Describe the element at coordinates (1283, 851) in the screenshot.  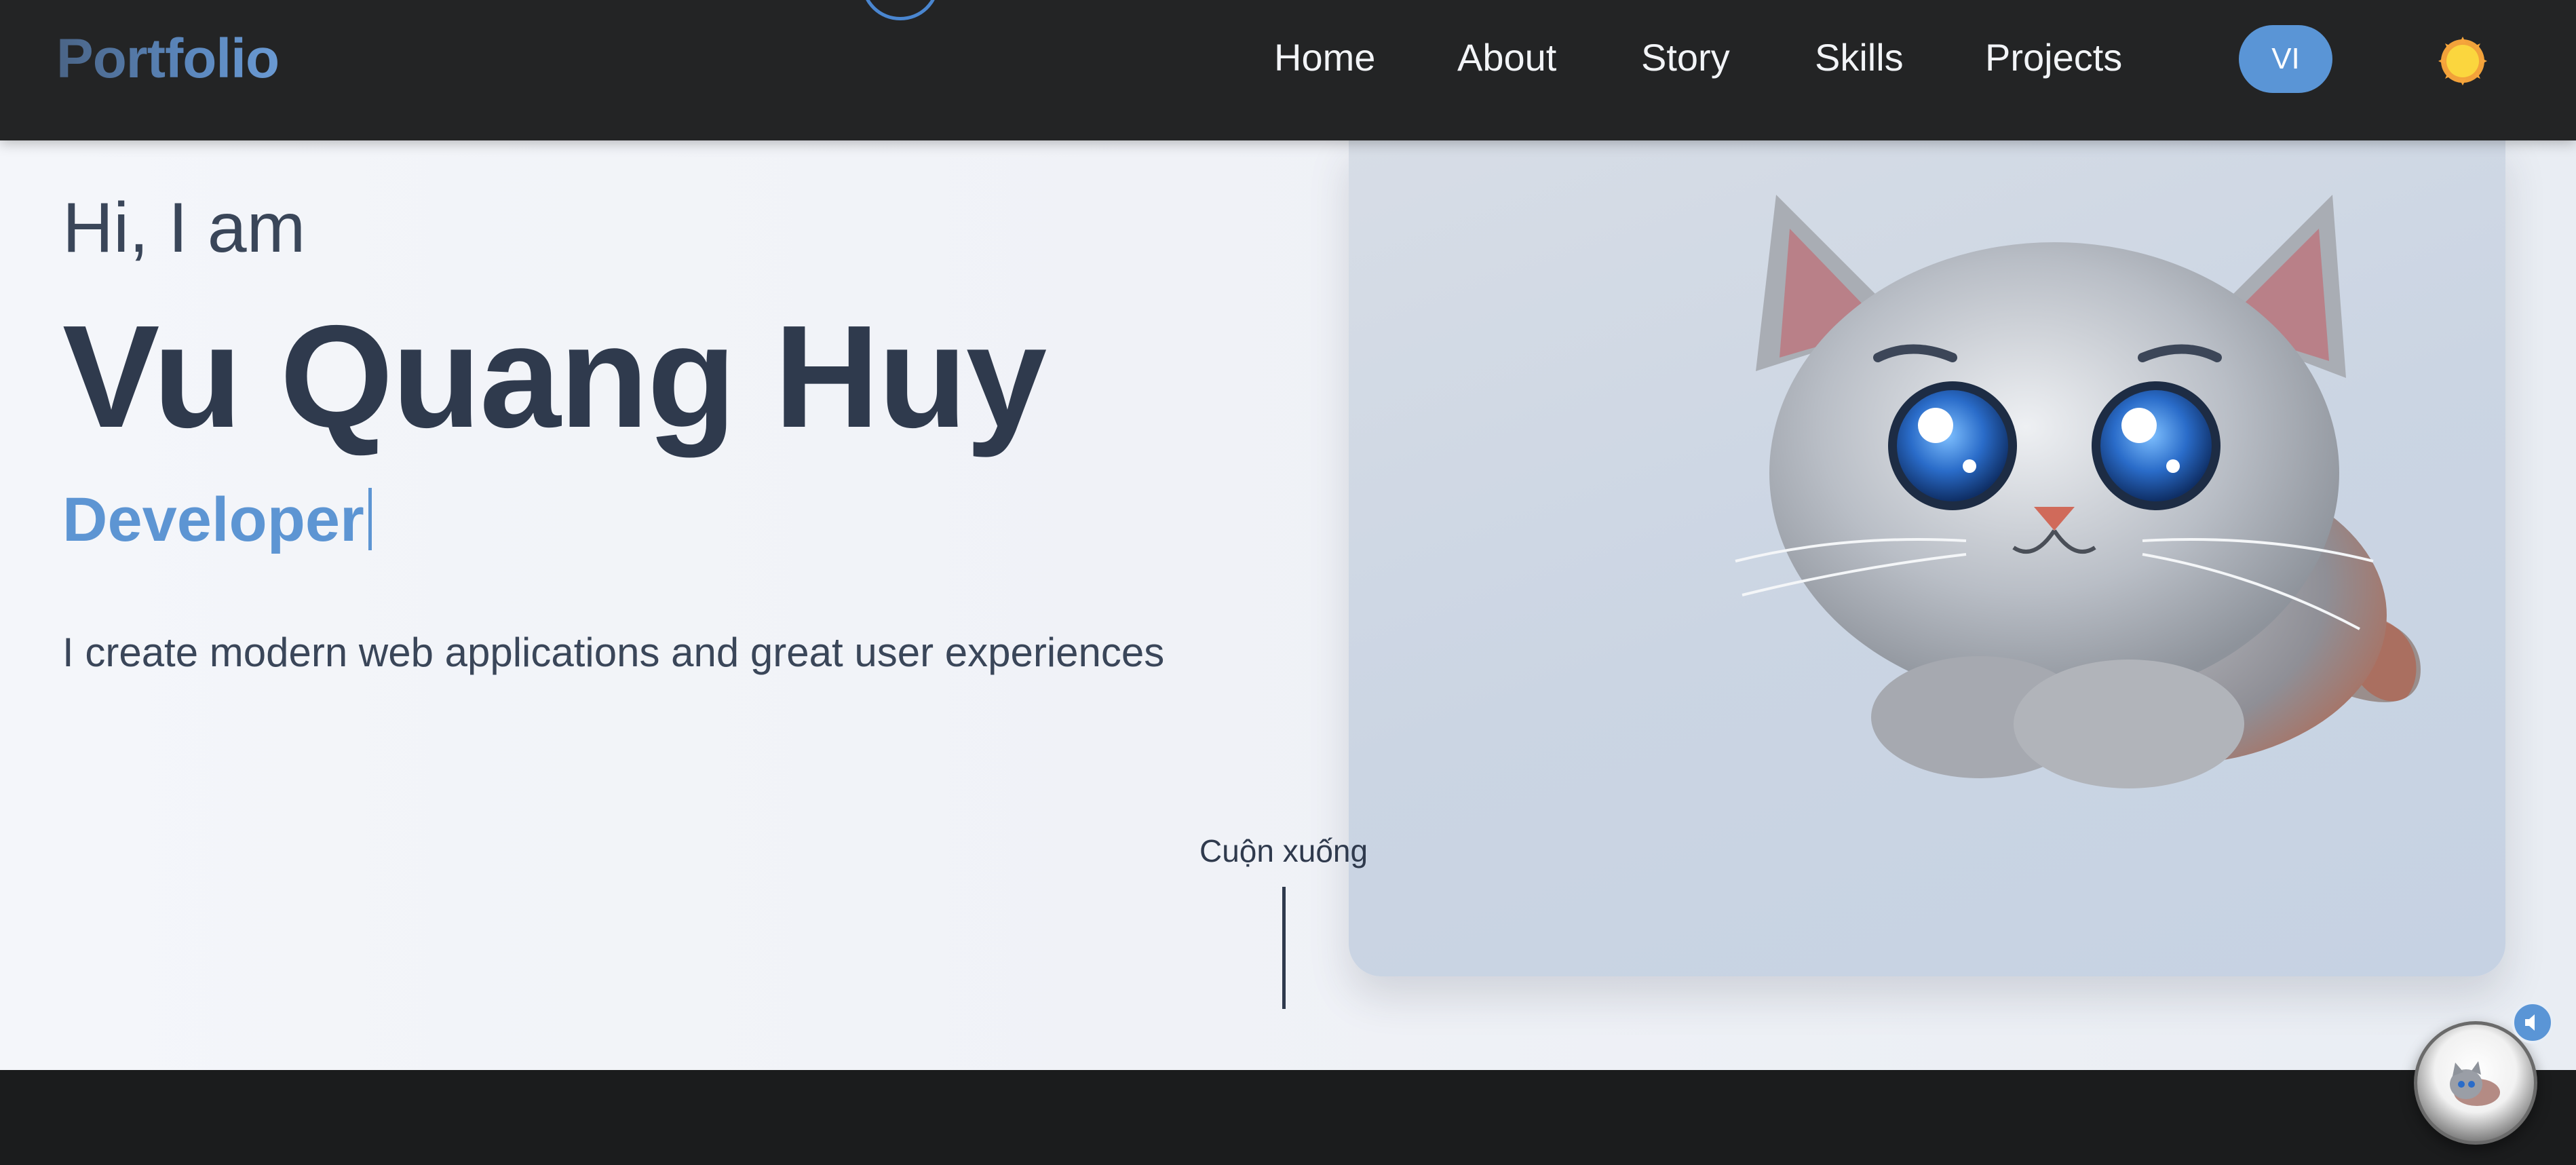
I see `scroll-down-label: Cuộn xuống` at that location.